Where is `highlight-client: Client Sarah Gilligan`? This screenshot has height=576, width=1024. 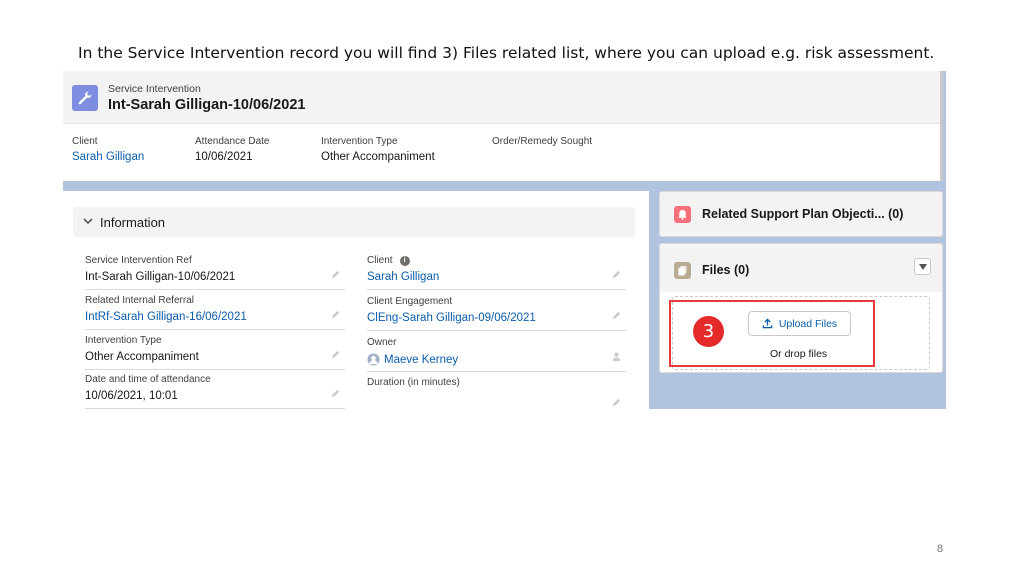
highlight-client: Client Sarah Gilligan is located at coordinates (108, 149).